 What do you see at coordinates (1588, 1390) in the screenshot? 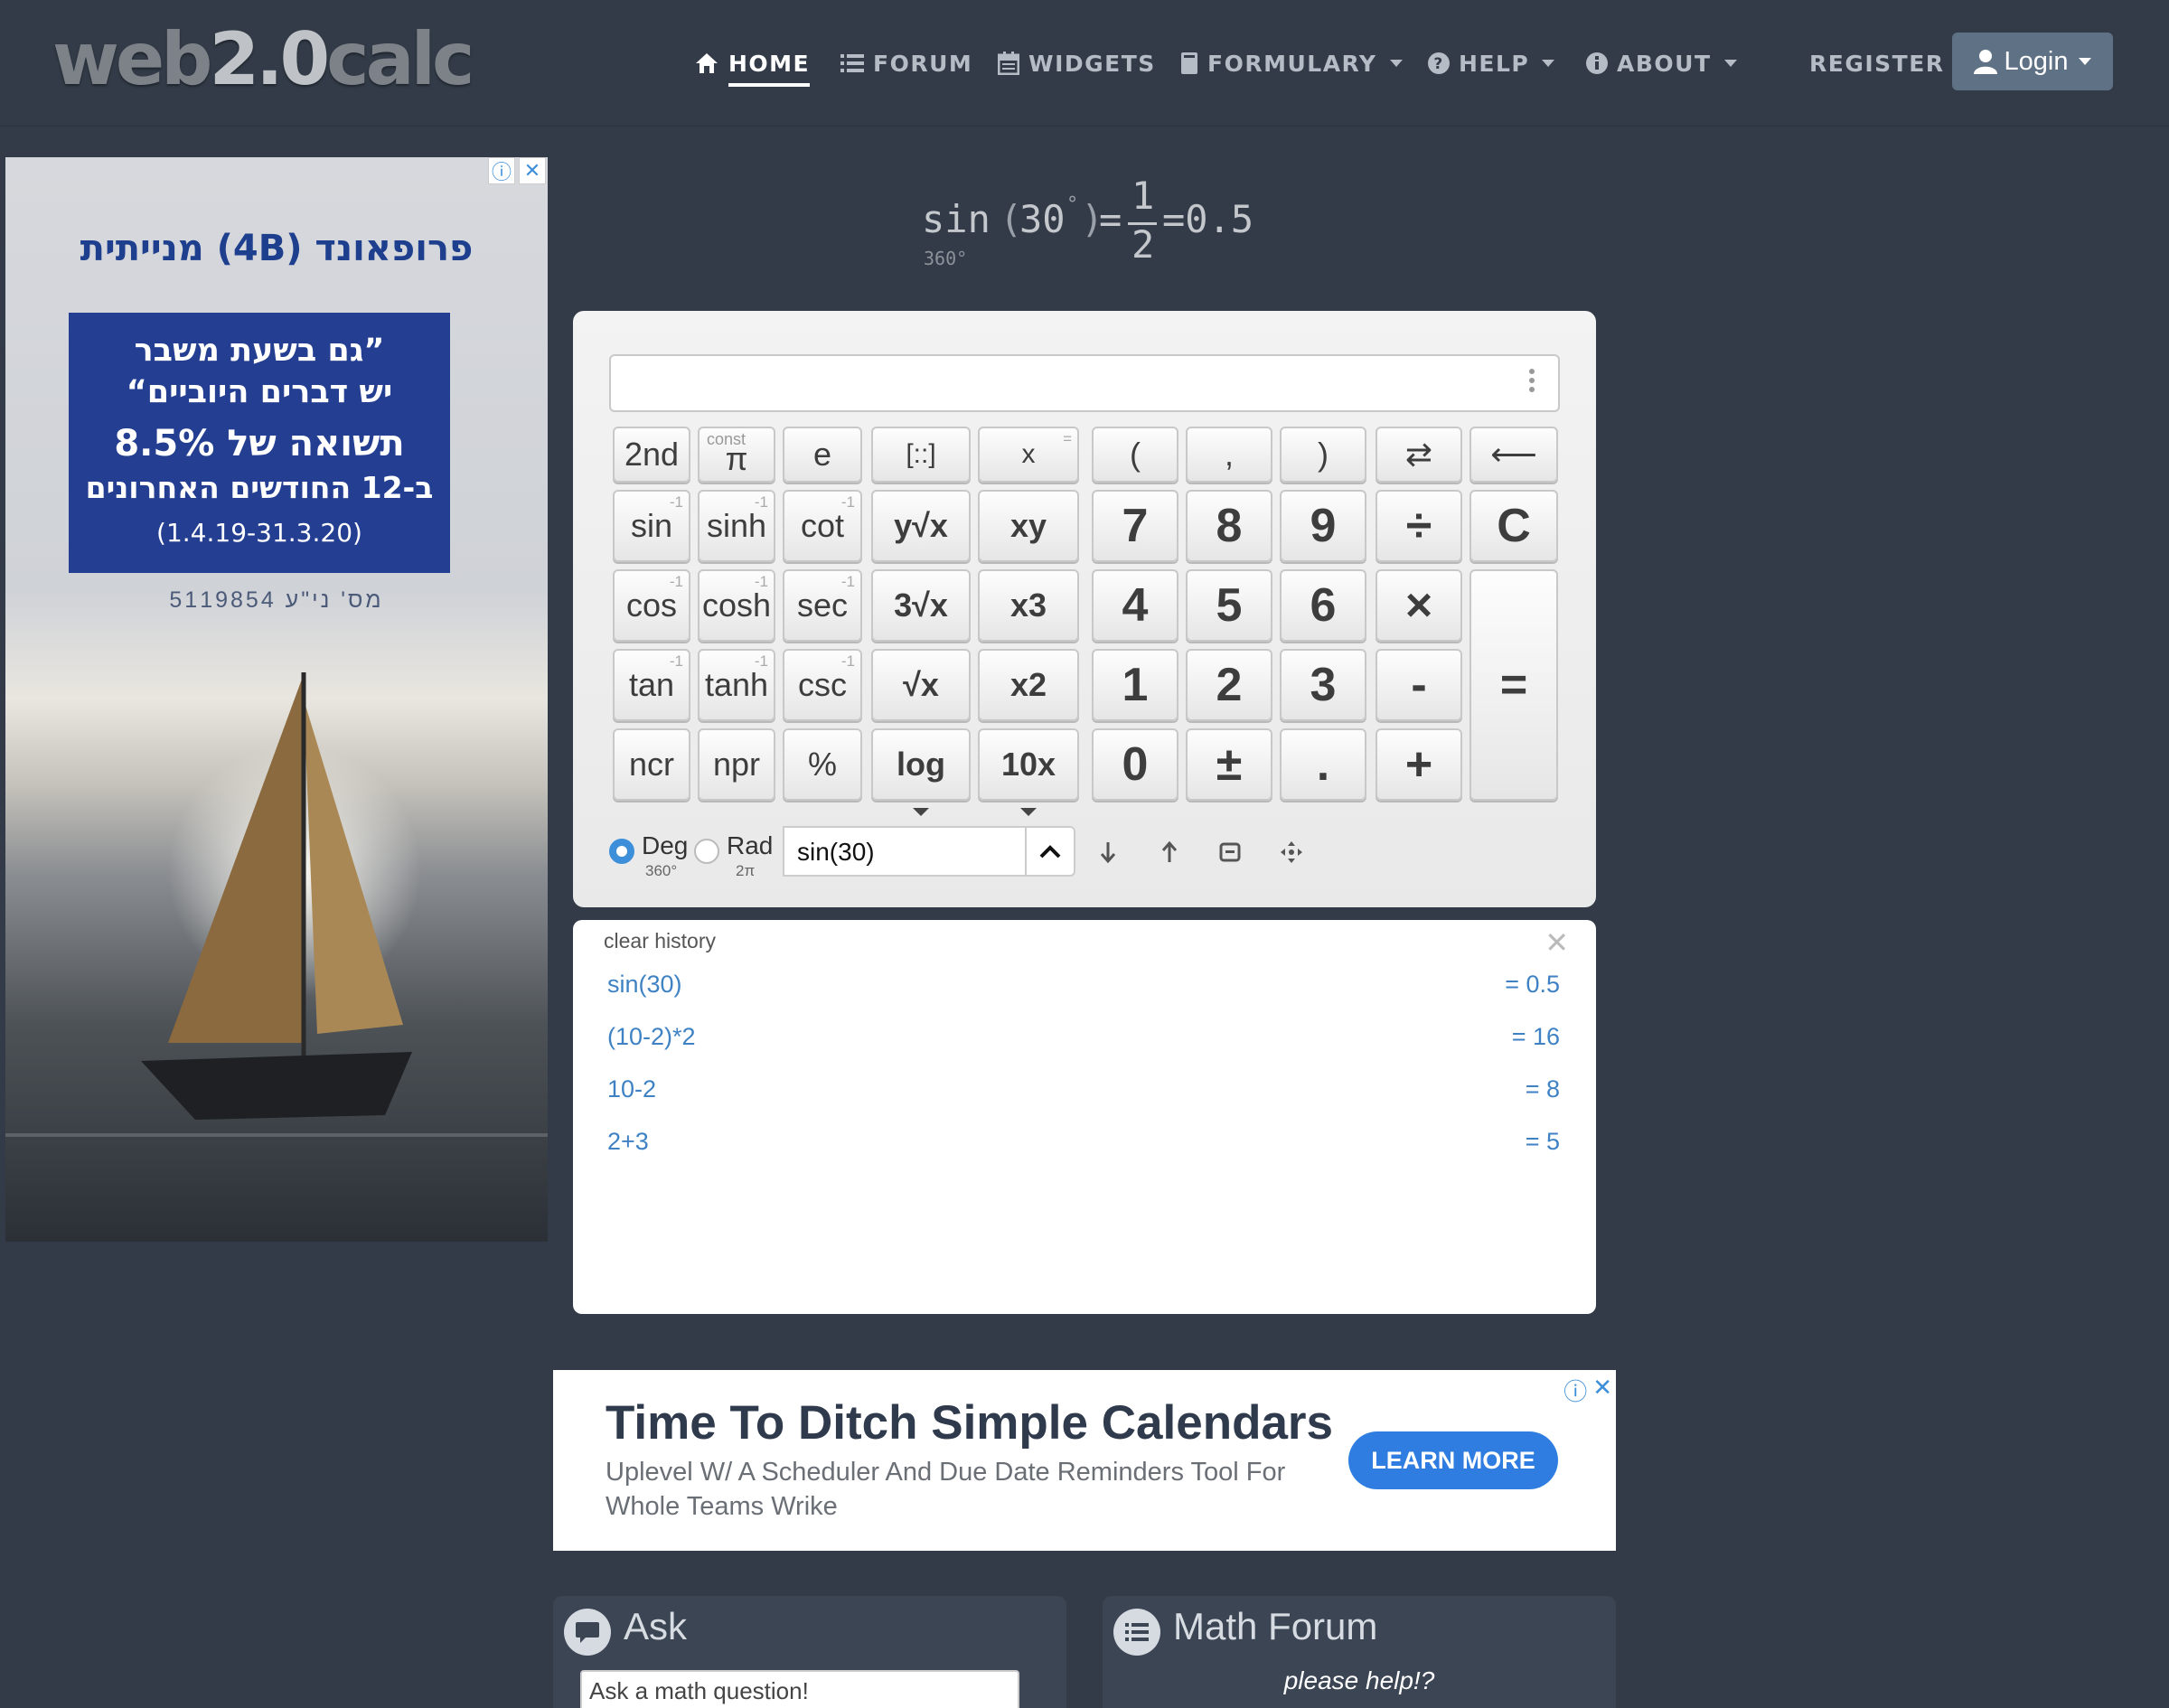
I see `ad-controls: ⓘ ✕` at bounding box center [1588, 1390].